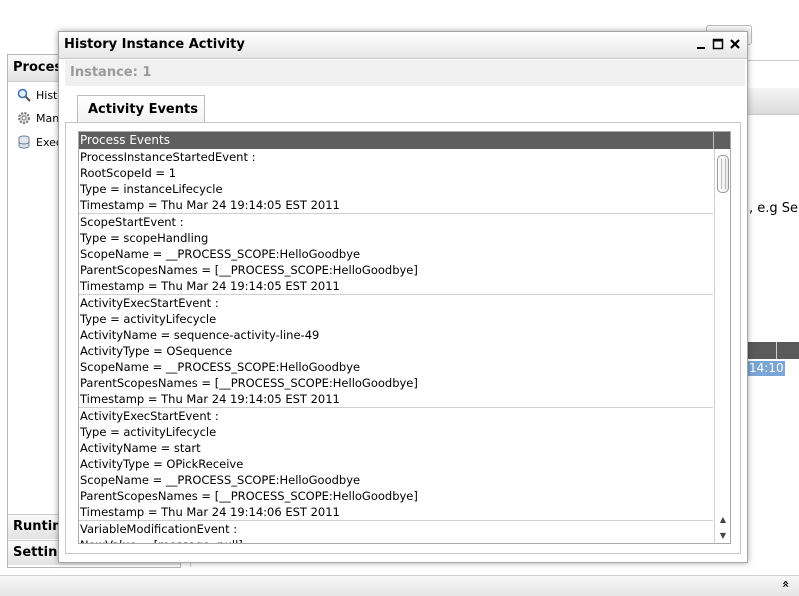  Describe the element at coordinates (162, 464) in the screenshot. I see `event-field-line: ActivityType = OPickReceive` at that location.